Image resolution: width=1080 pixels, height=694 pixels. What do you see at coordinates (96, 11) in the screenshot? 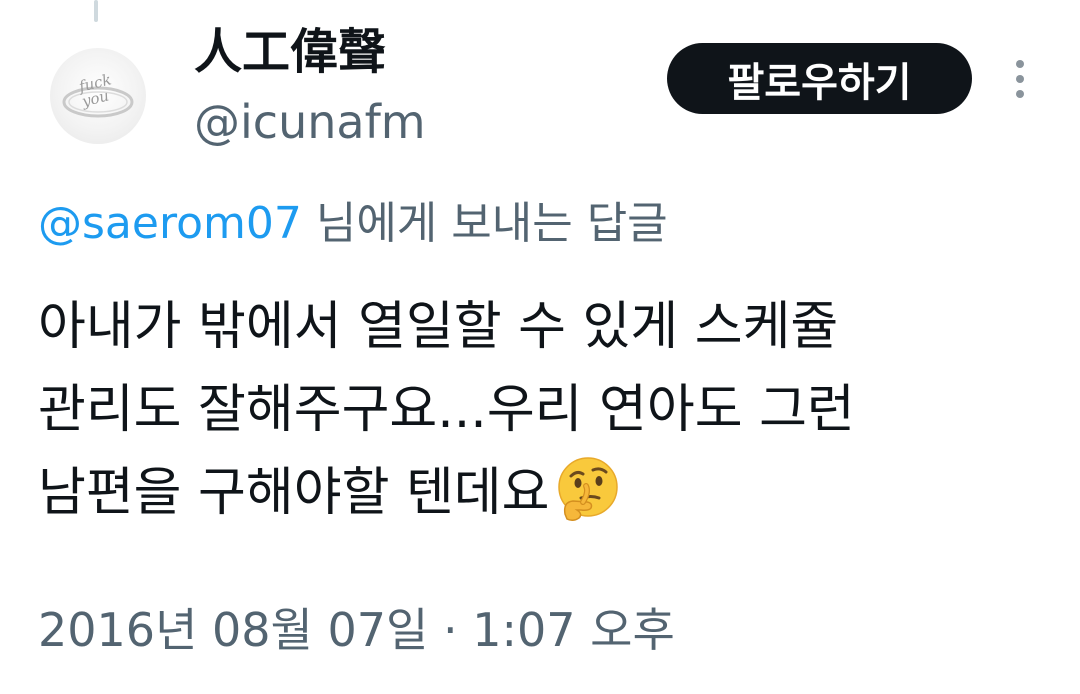
I see `thread-connector-line` at bounding box center [96, 11].